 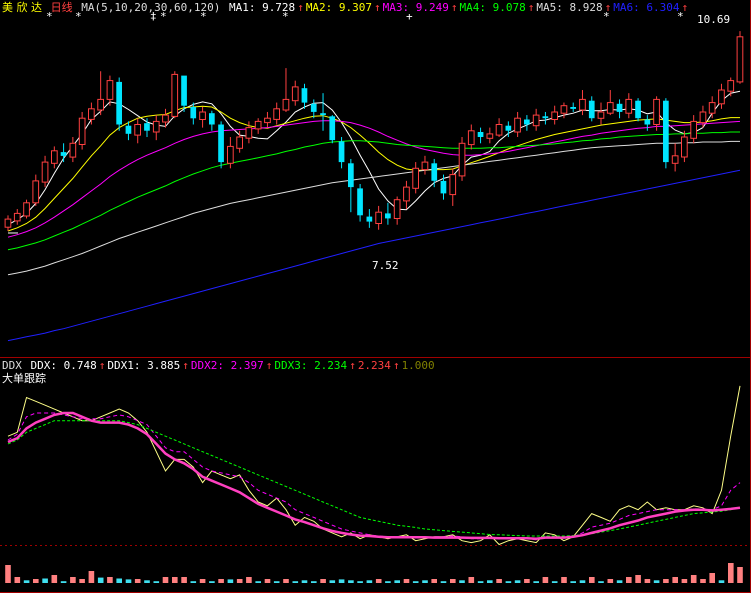 I want to click on ma-value-4: MA4: 9.078, so click(x=492, y=7).